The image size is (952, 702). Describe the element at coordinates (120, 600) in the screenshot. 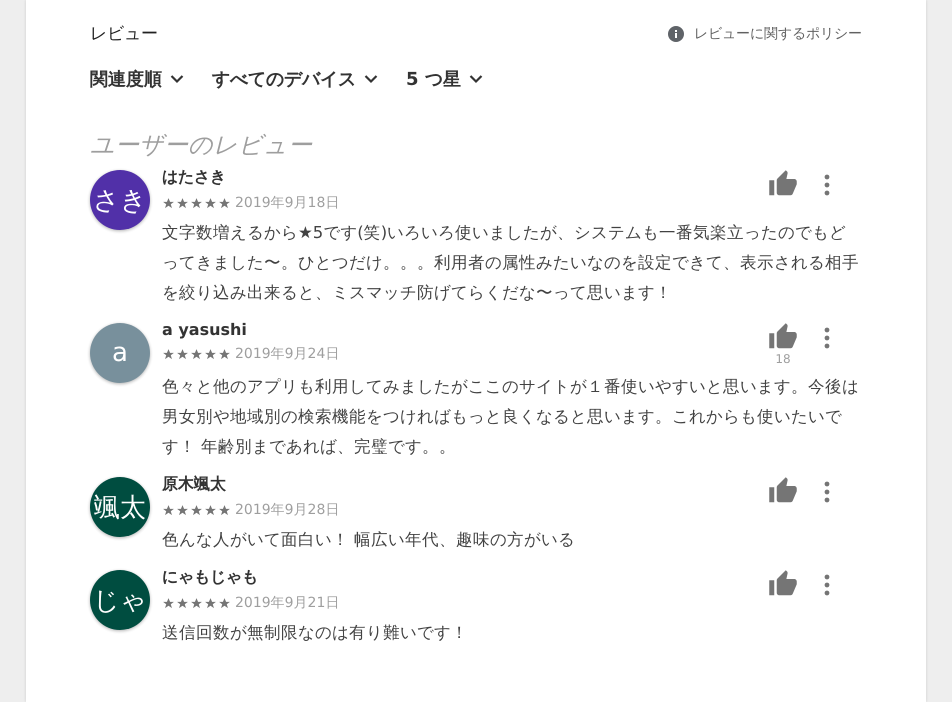

I see `avatar: じゃ` at that location.